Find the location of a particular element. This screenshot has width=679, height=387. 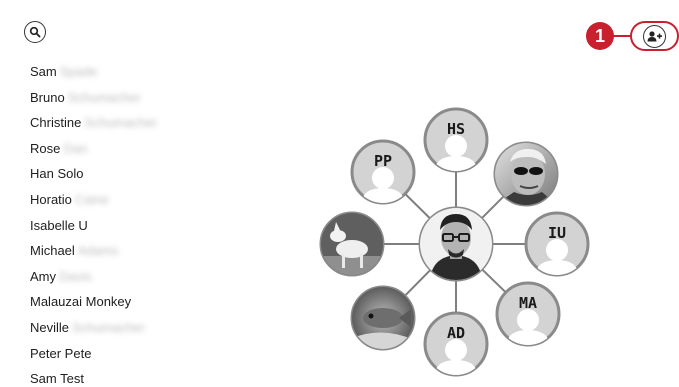

contact-node-hs: HS is located at coordinates (456, 140).